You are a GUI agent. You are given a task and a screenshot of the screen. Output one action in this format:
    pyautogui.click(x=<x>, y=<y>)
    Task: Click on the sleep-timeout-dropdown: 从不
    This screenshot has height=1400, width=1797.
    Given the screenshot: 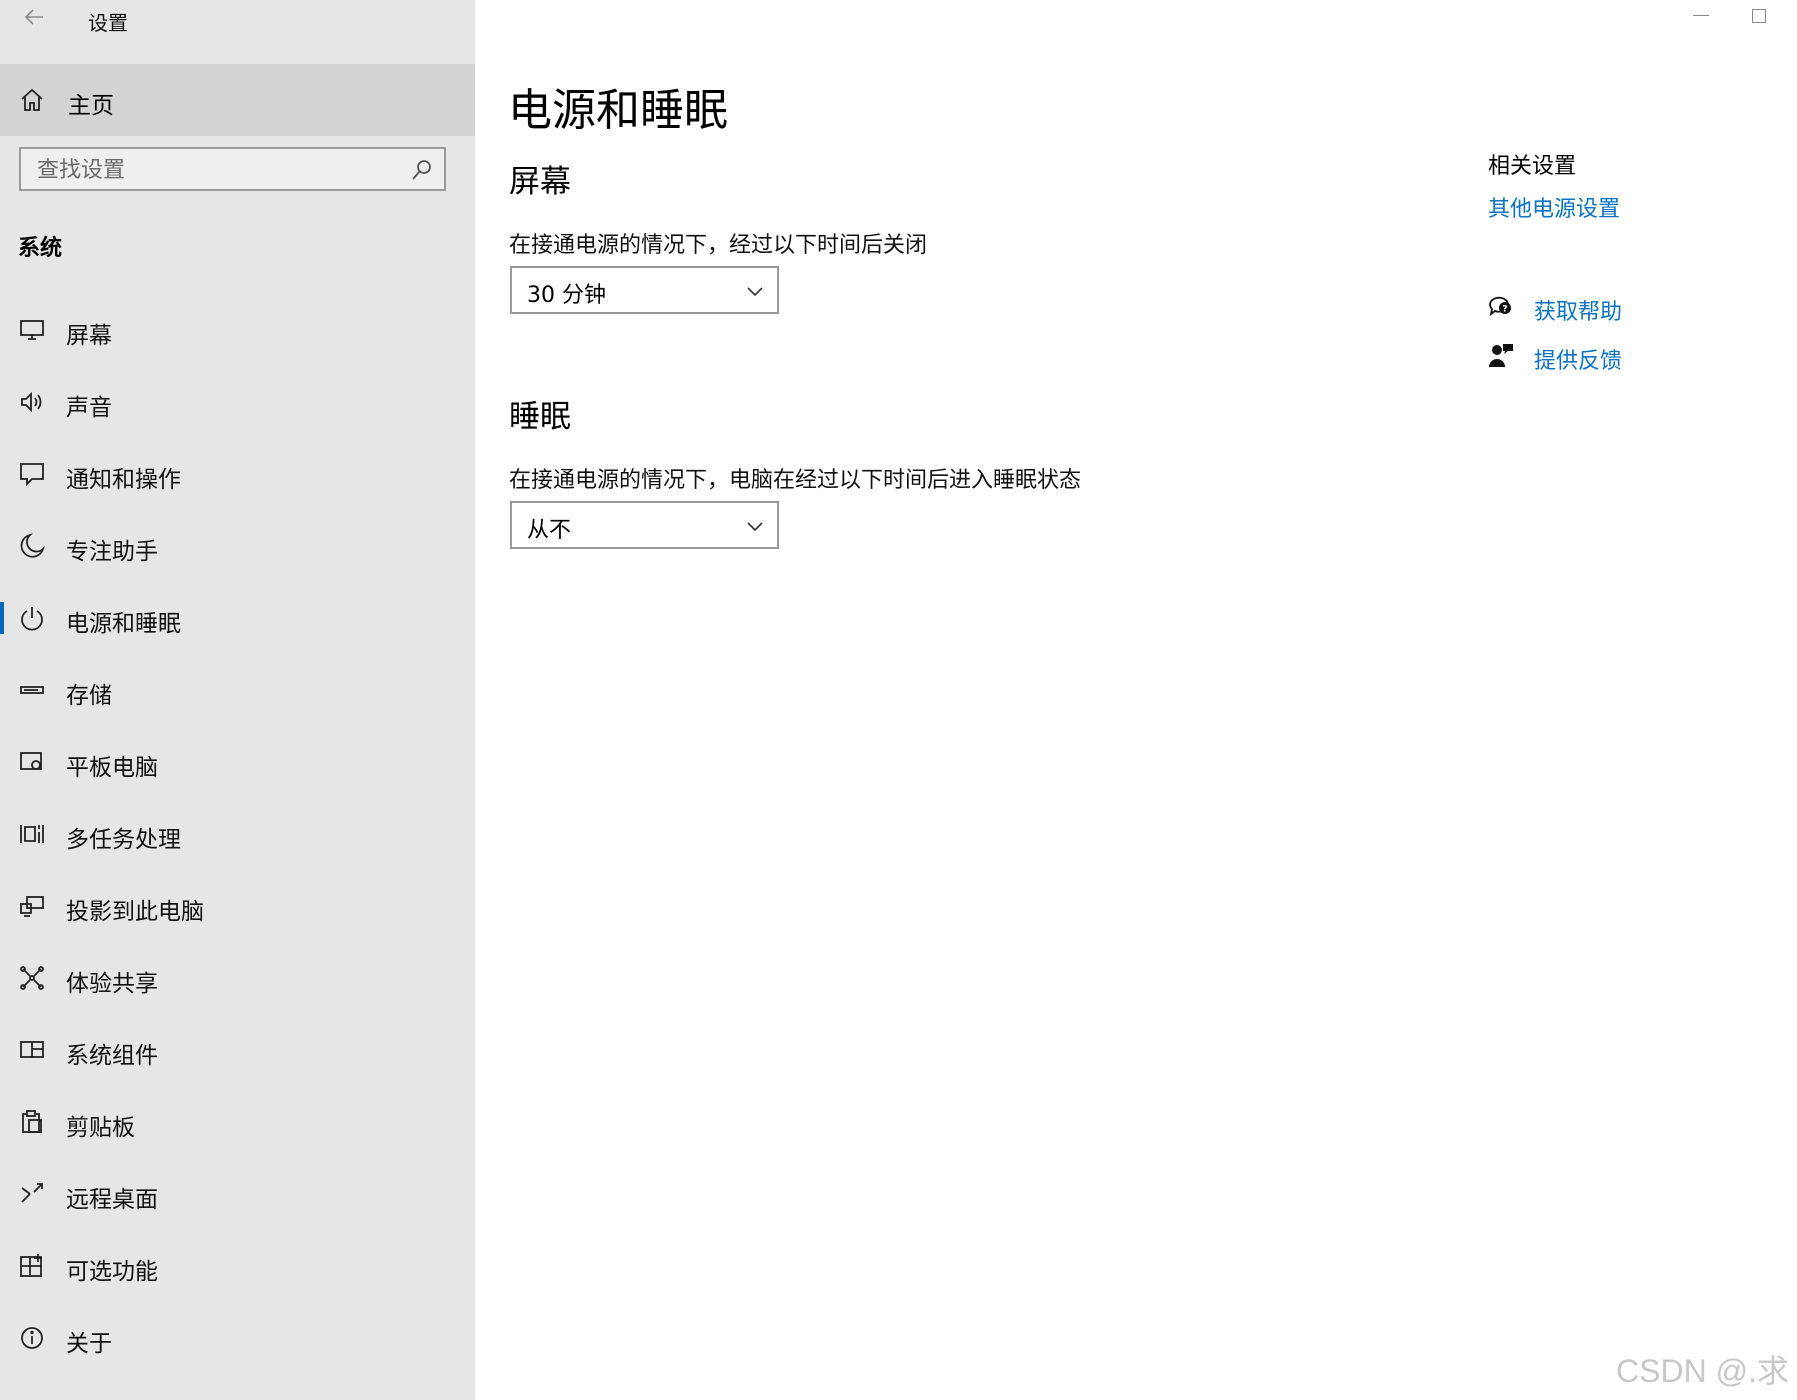 What is the action you would take?
    pyautogui.click(x=644, y=525)
    